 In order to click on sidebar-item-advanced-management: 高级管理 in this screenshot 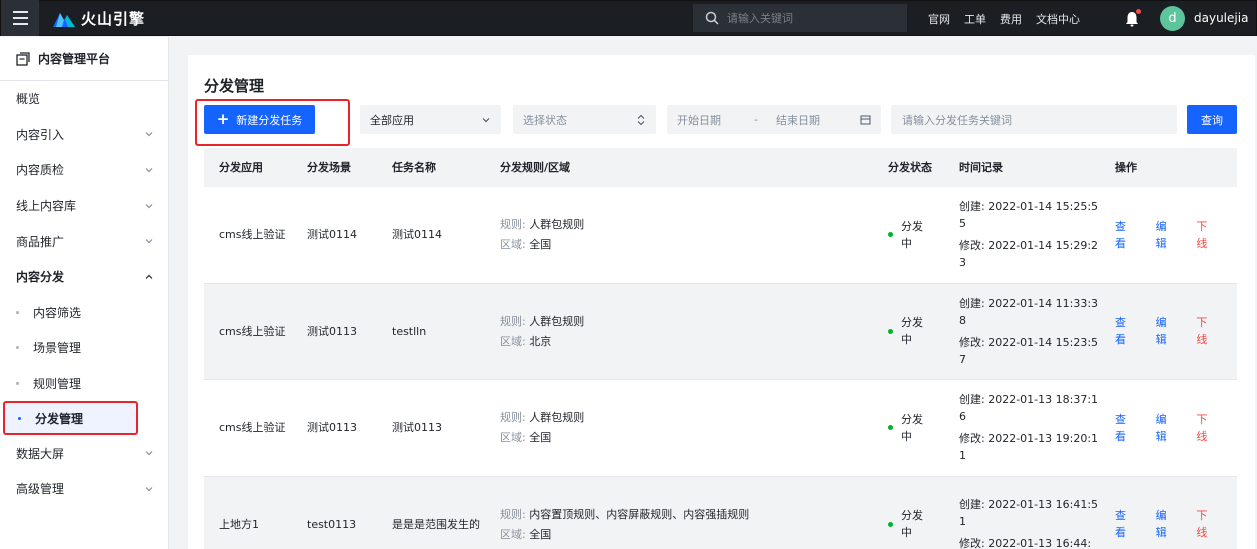, I will do `click(84, 489)`.